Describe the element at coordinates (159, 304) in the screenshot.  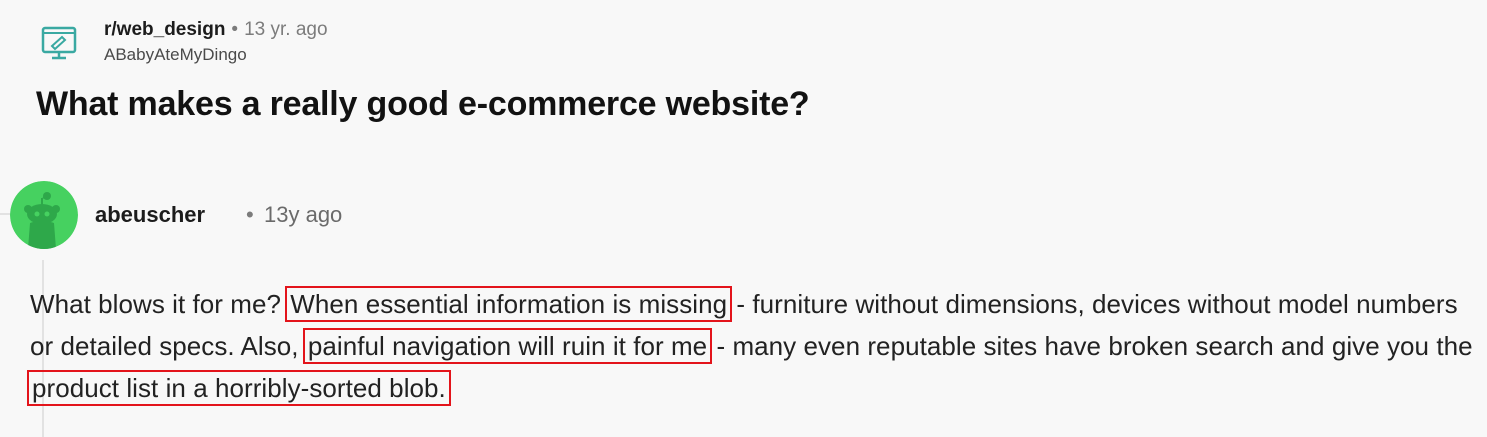
I see `comment-text-segment: What blows it for me?` at that location.